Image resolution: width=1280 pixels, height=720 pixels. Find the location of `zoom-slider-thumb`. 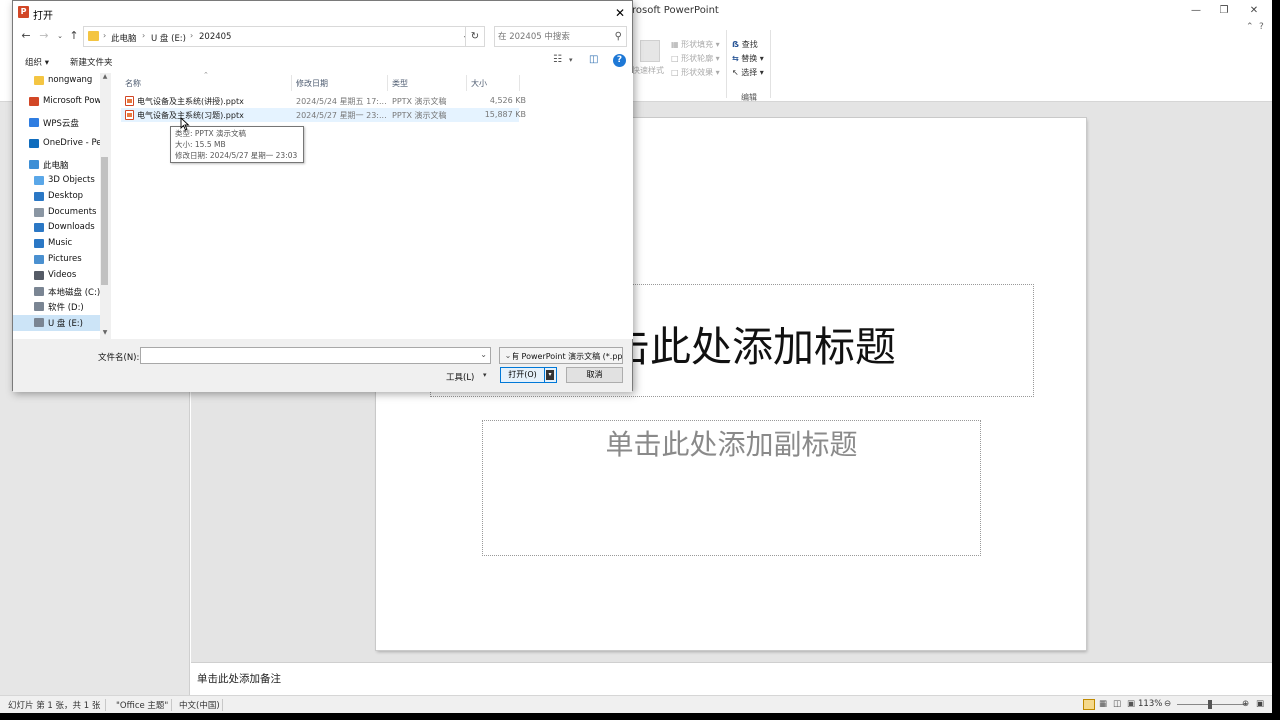

zoom-slider-thumb is located at coordinates (1210, 704).